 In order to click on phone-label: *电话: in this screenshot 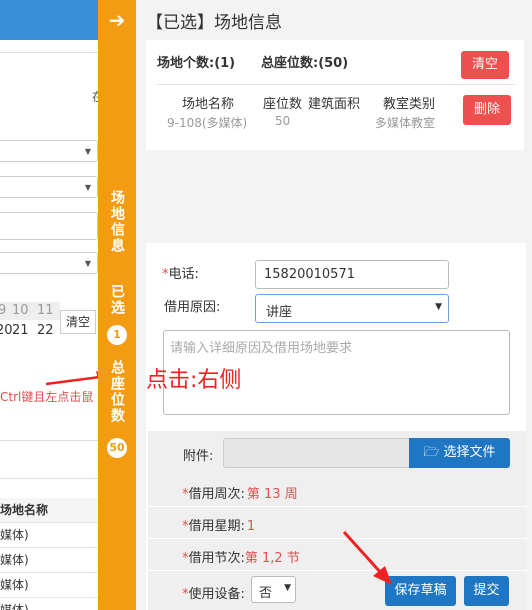, I will do `click(180, 274)`.